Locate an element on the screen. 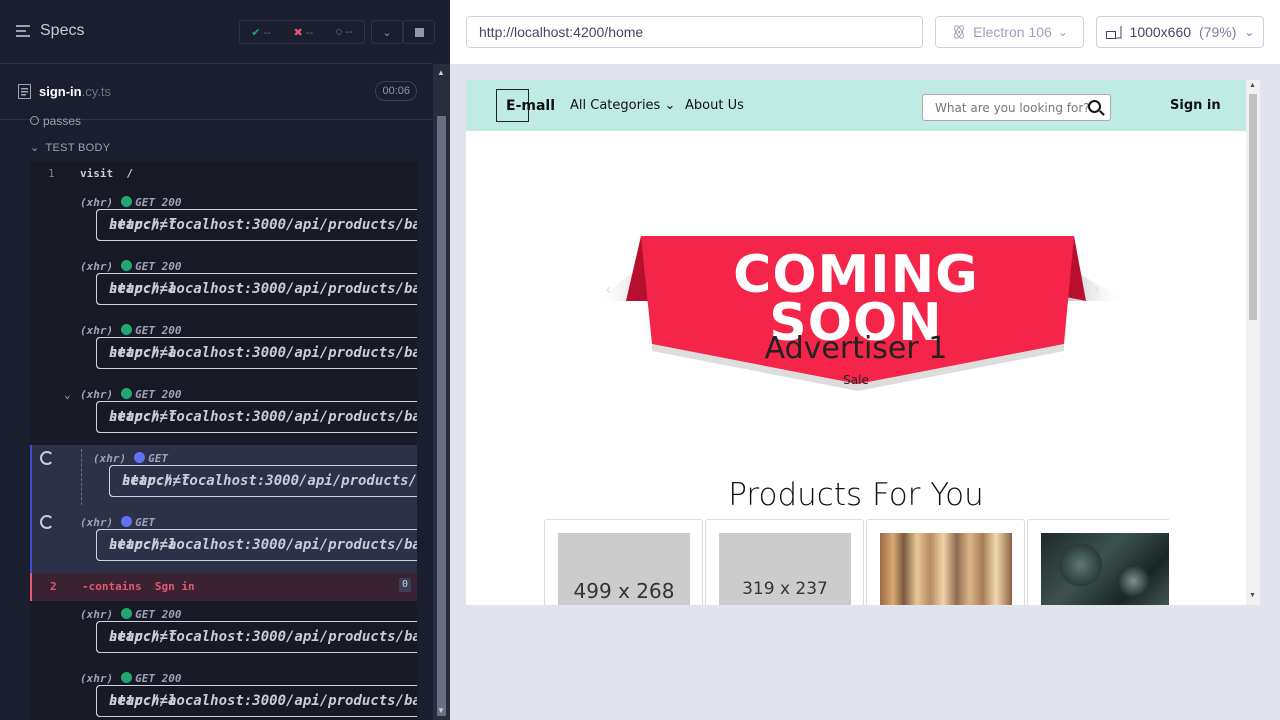 The height and width of the screenshot is (720, 1280). electron-icon is located at coordinates (959, 32).